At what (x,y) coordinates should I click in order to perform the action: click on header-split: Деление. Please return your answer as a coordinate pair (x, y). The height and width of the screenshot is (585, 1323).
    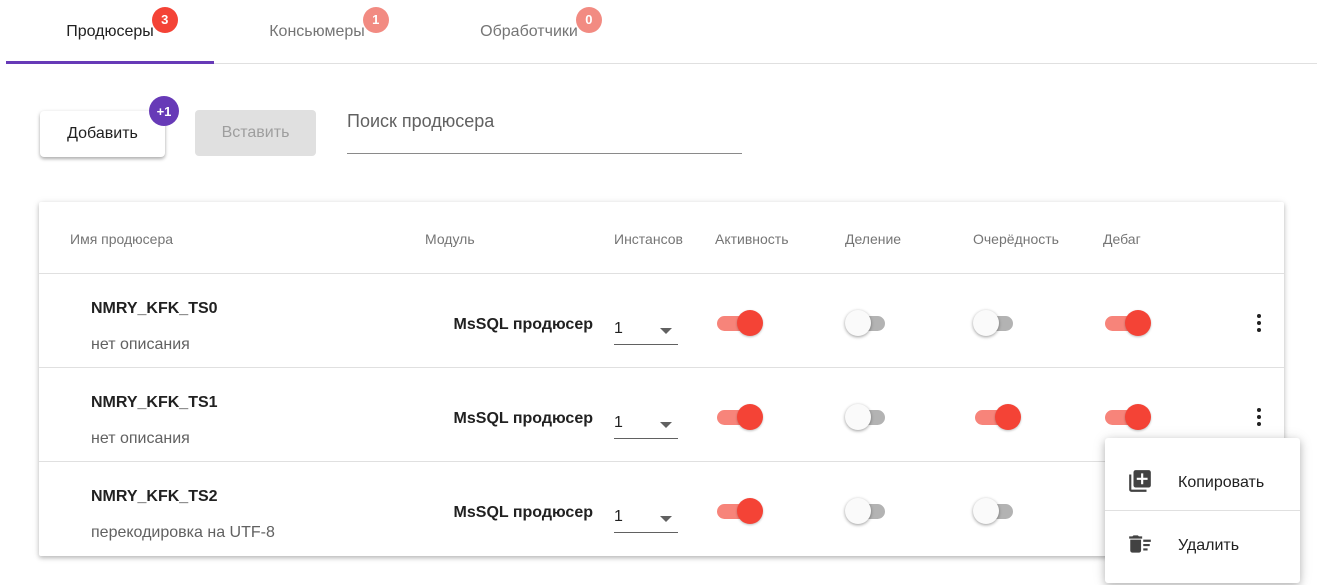
    Looking at the image, I should click on (873, 239).